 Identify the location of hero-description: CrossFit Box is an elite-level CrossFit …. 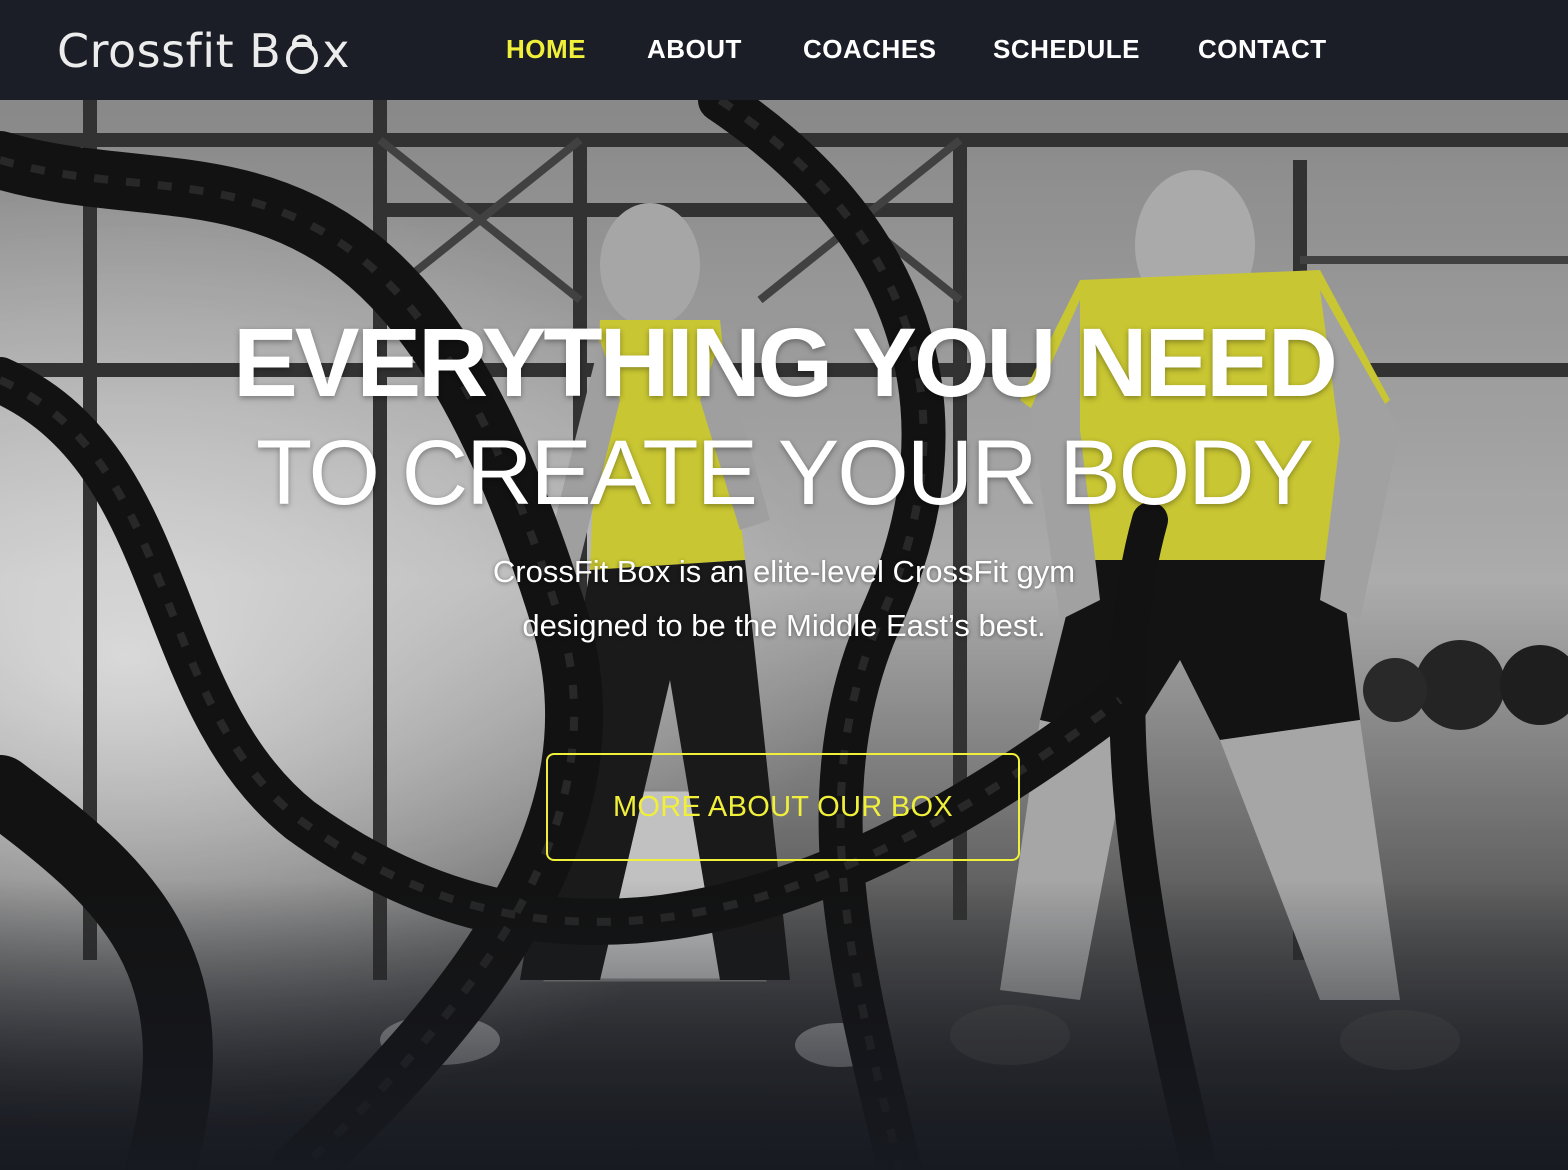
(784, 599).